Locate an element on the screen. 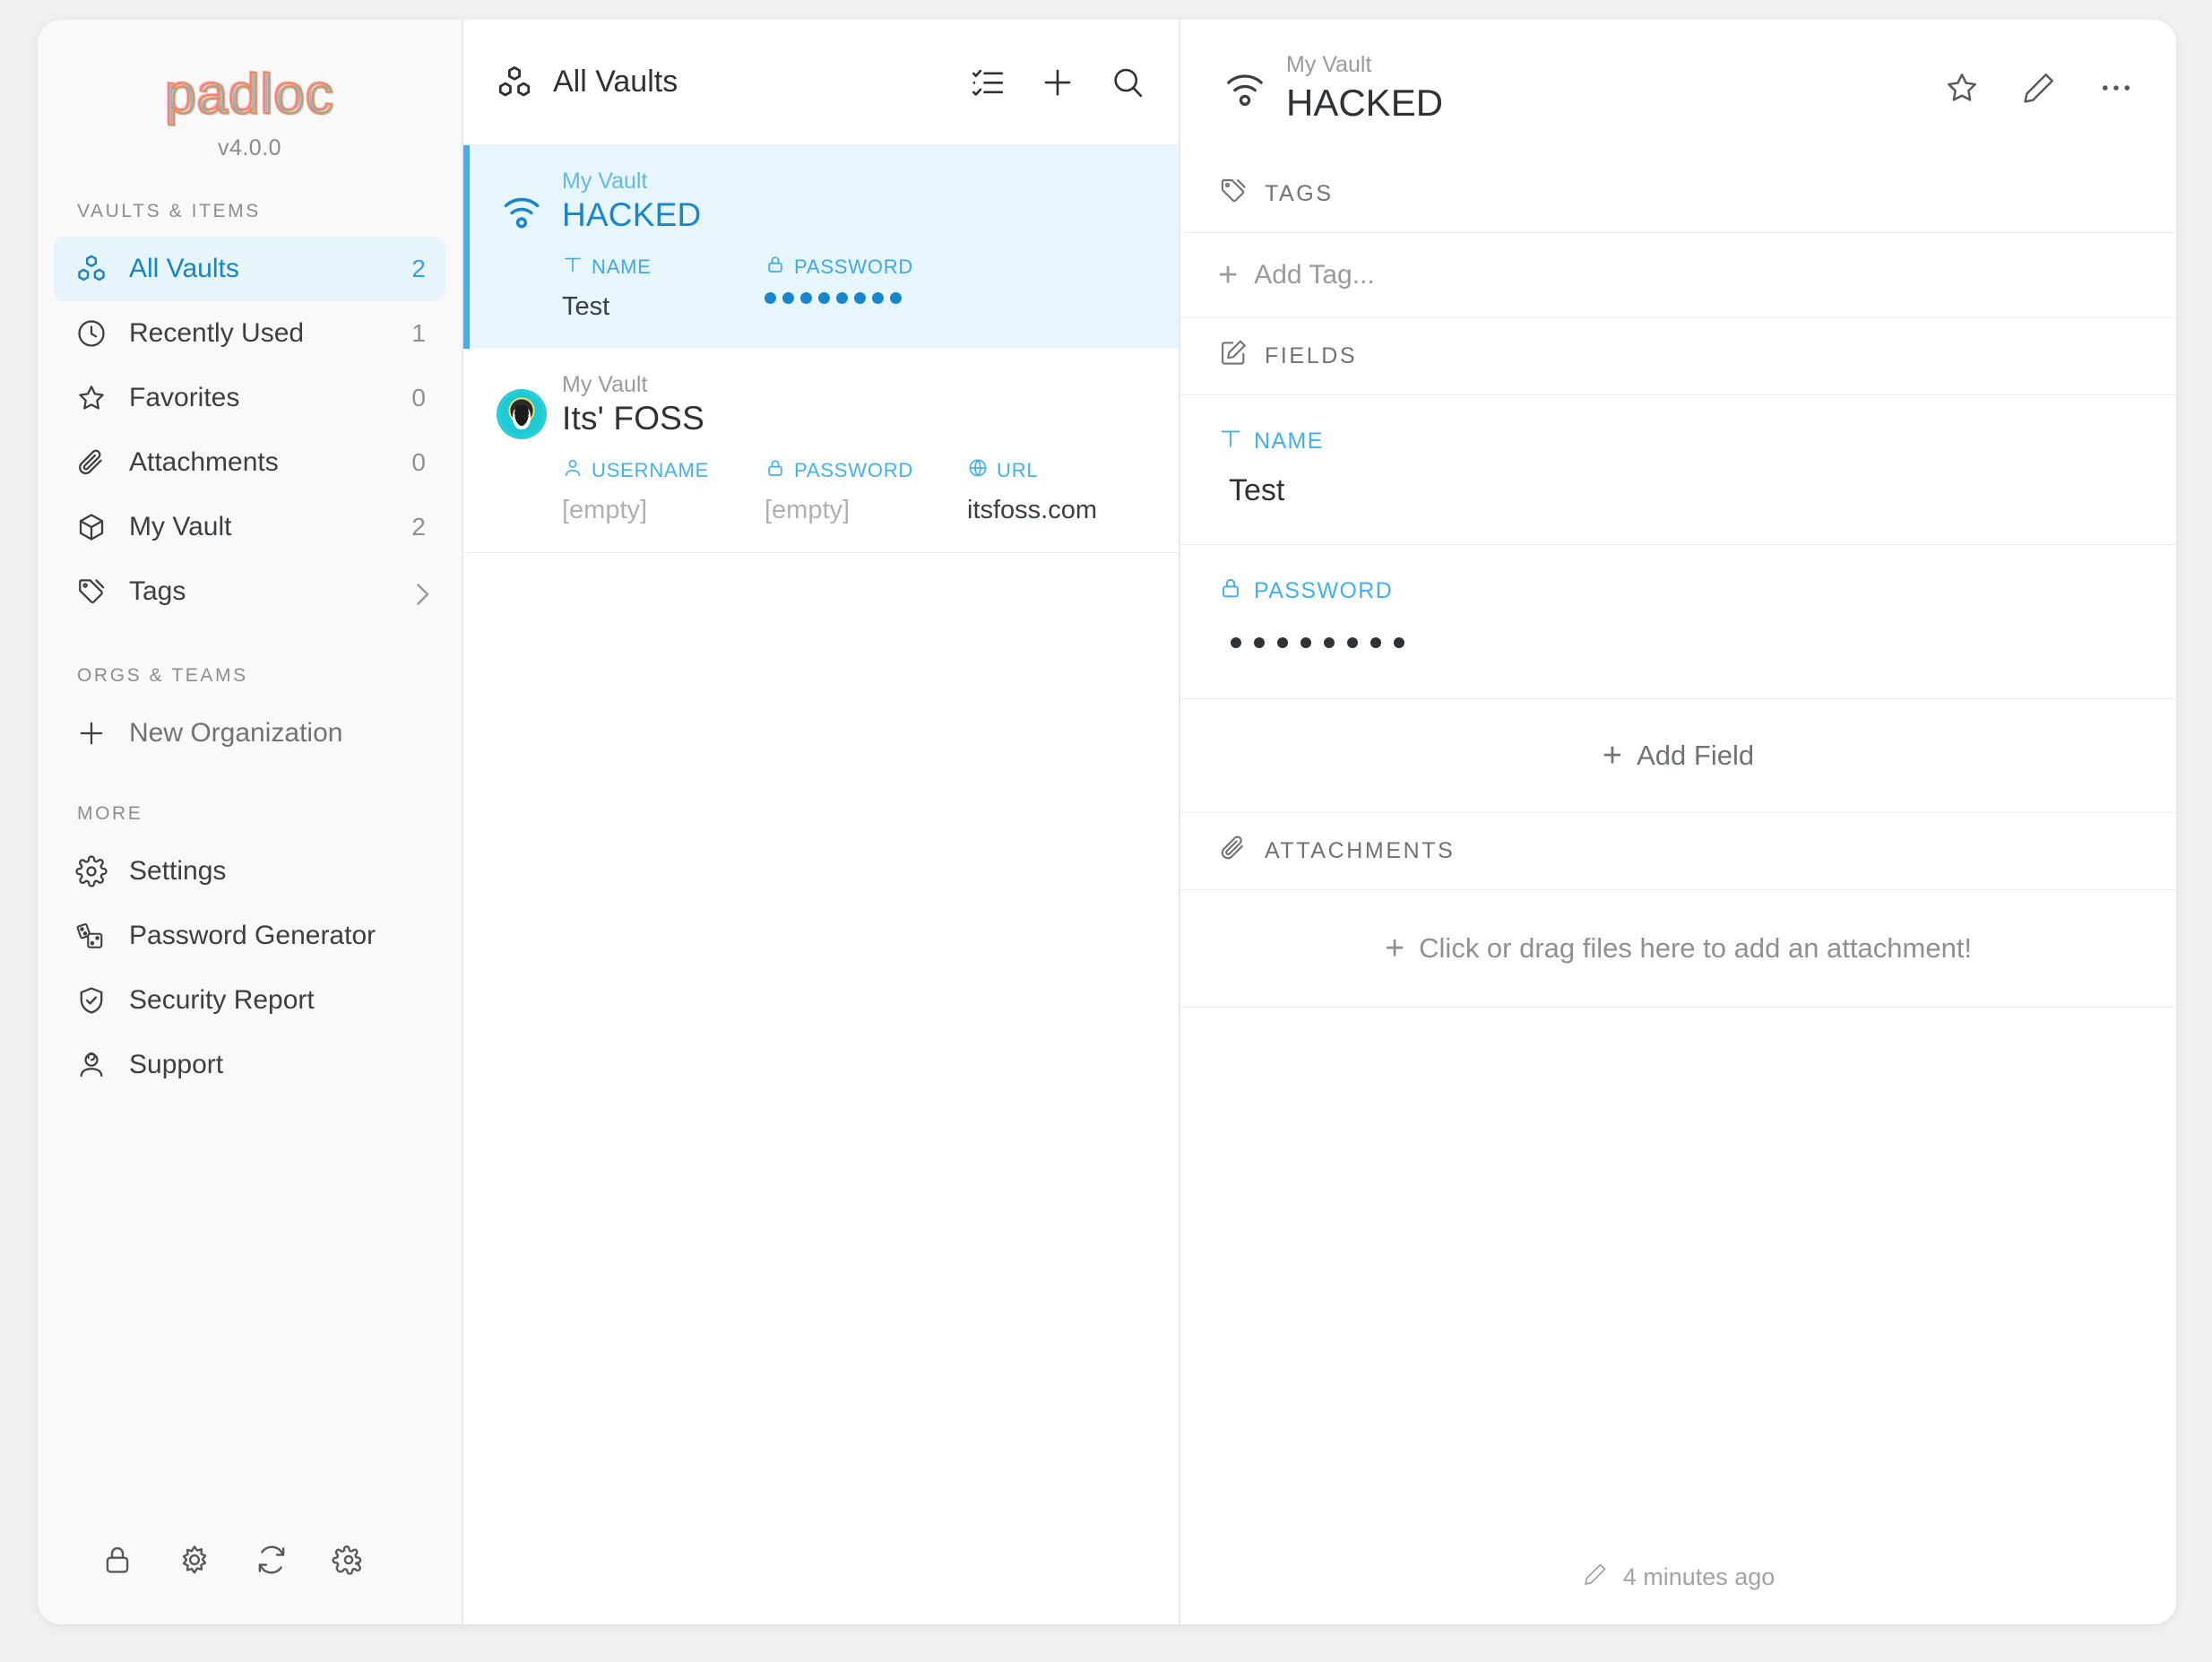 The image size is (2212, 1662). pencil-icon is located at coordinates (2039, 88).